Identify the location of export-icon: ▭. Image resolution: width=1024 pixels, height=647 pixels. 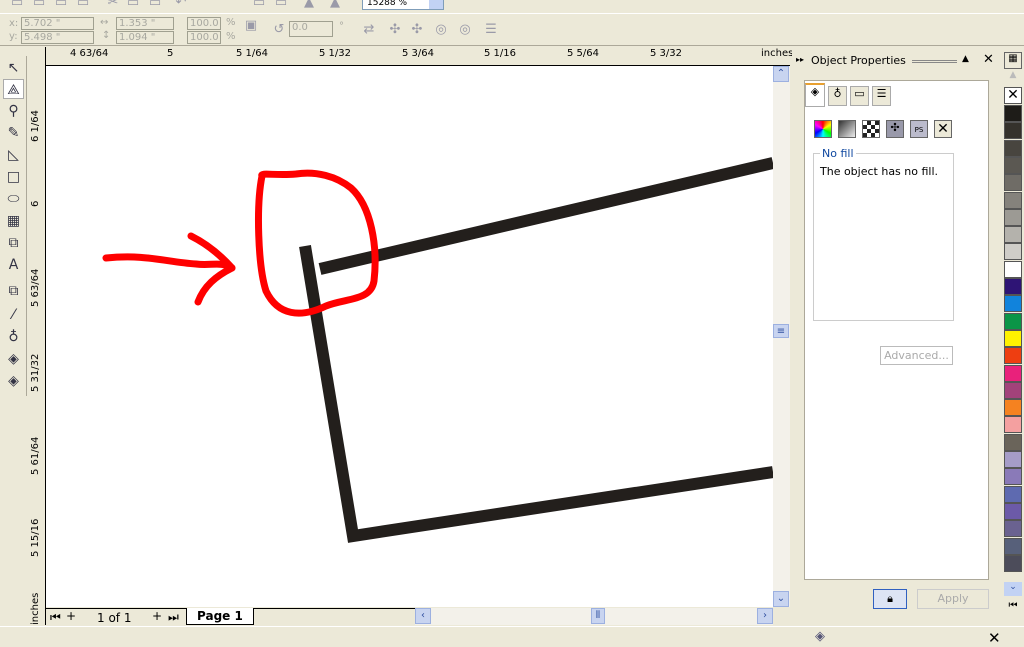
(281, 6).